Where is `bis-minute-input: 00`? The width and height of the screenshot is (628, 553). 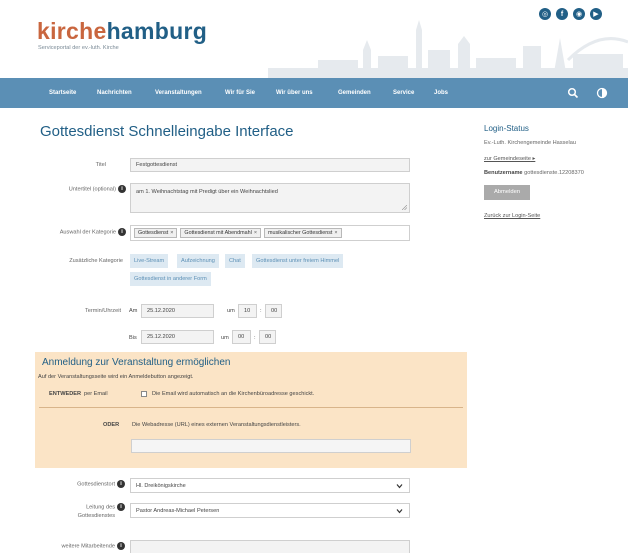 bis-minute-input: 00 is located at coordinates (267, 337).